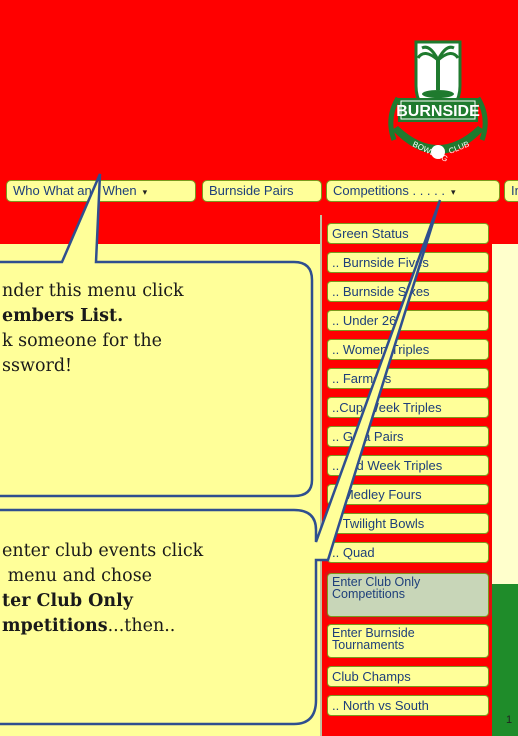 Image resolution: width=518 pixels, height=736 pixels. Describe the element at coordinates (509, 720) in the screenshot. I see `page-text-fragment: 1` at that location.